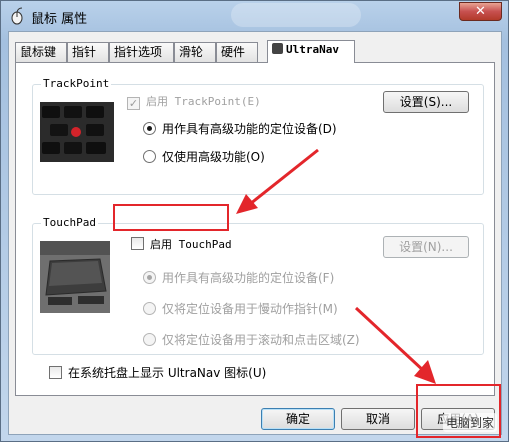 The image size is (509, 442). I want to click on trackpoint-enable-checkbox: ✓, so click(133, 103).